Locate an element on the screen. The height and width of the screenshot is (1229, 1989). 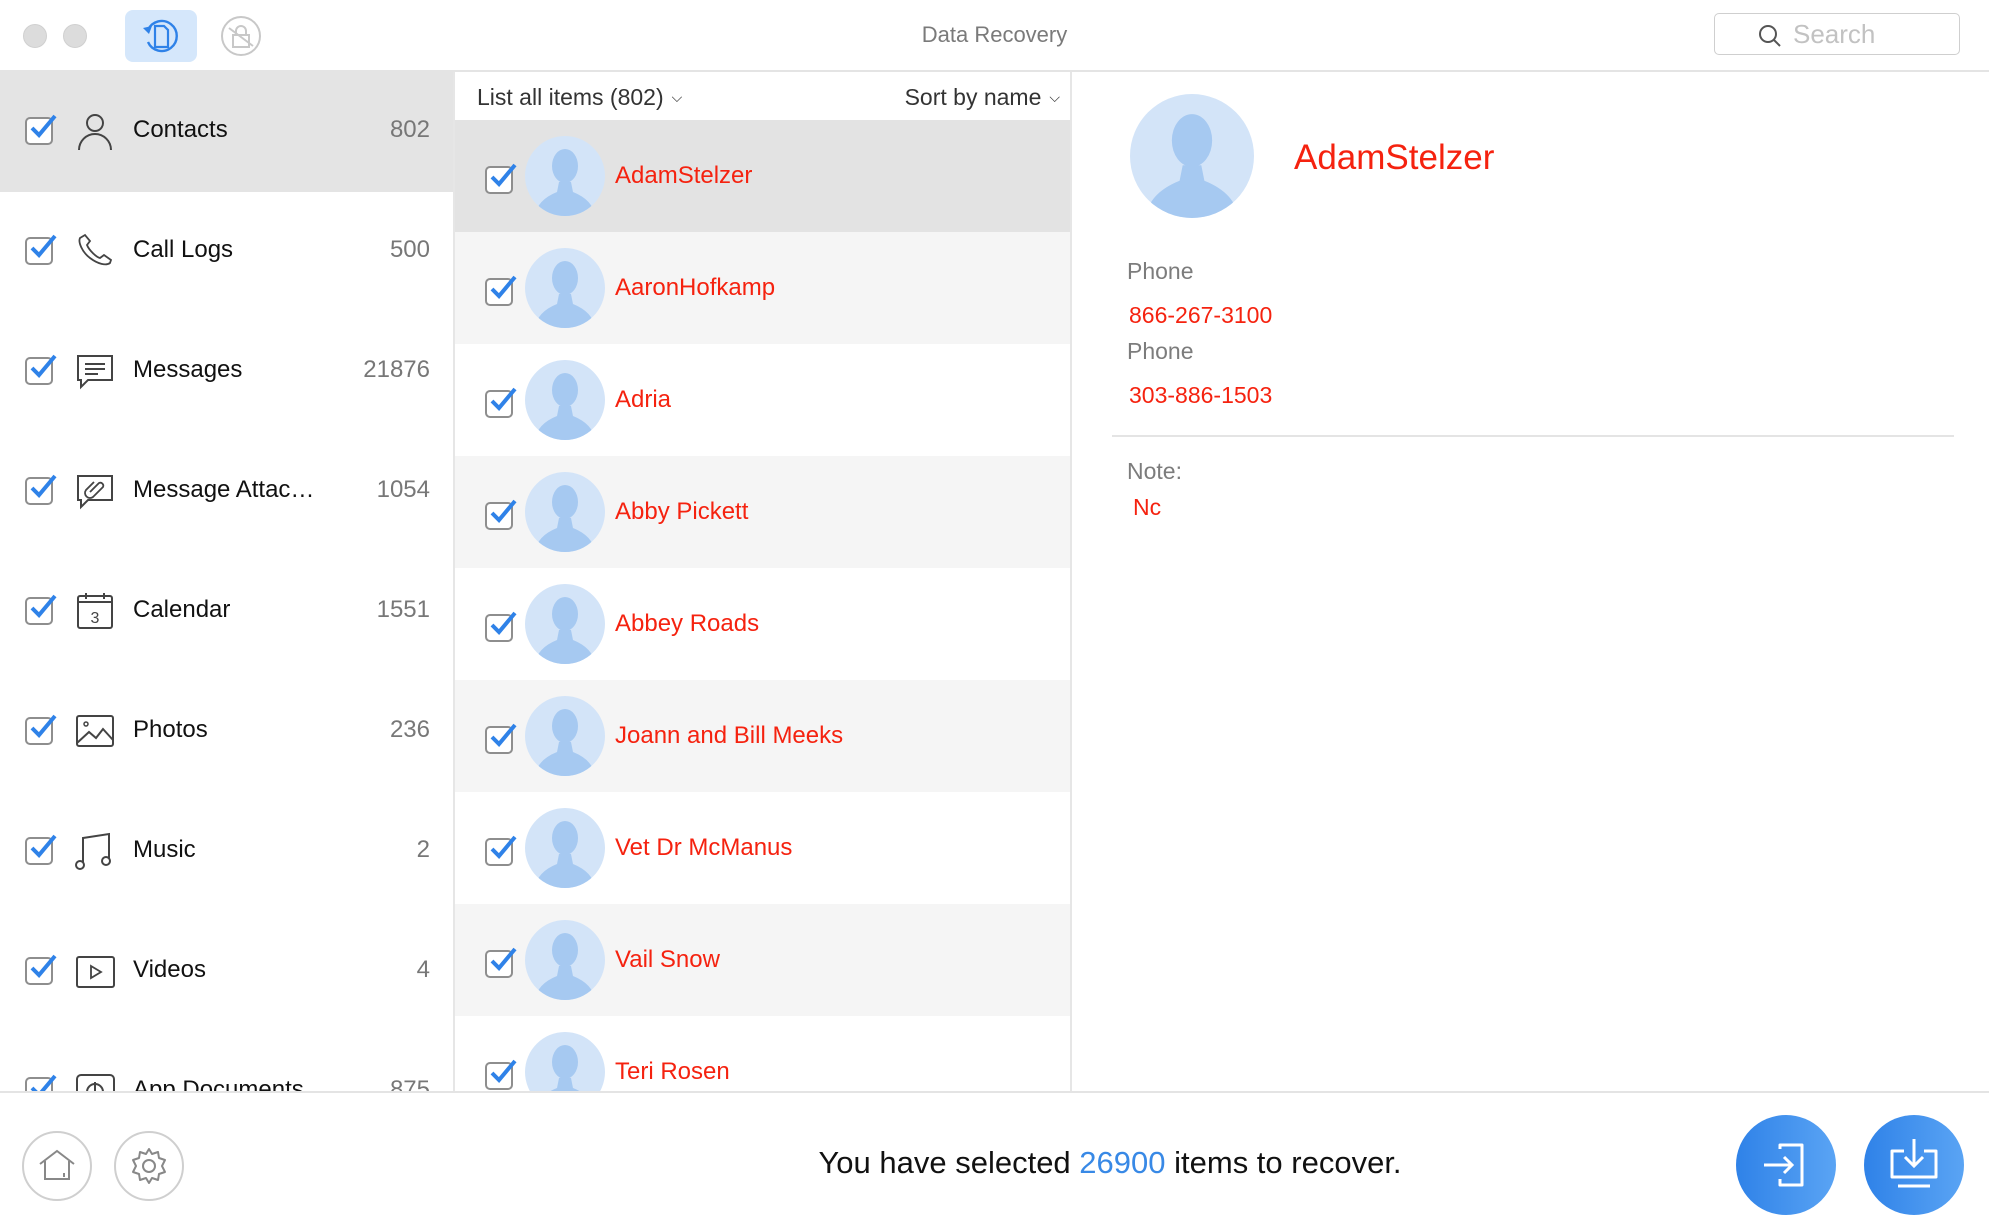
sidebar-item-message-attachments: Message Attac… 1054 is located at coordinates (226, 492).